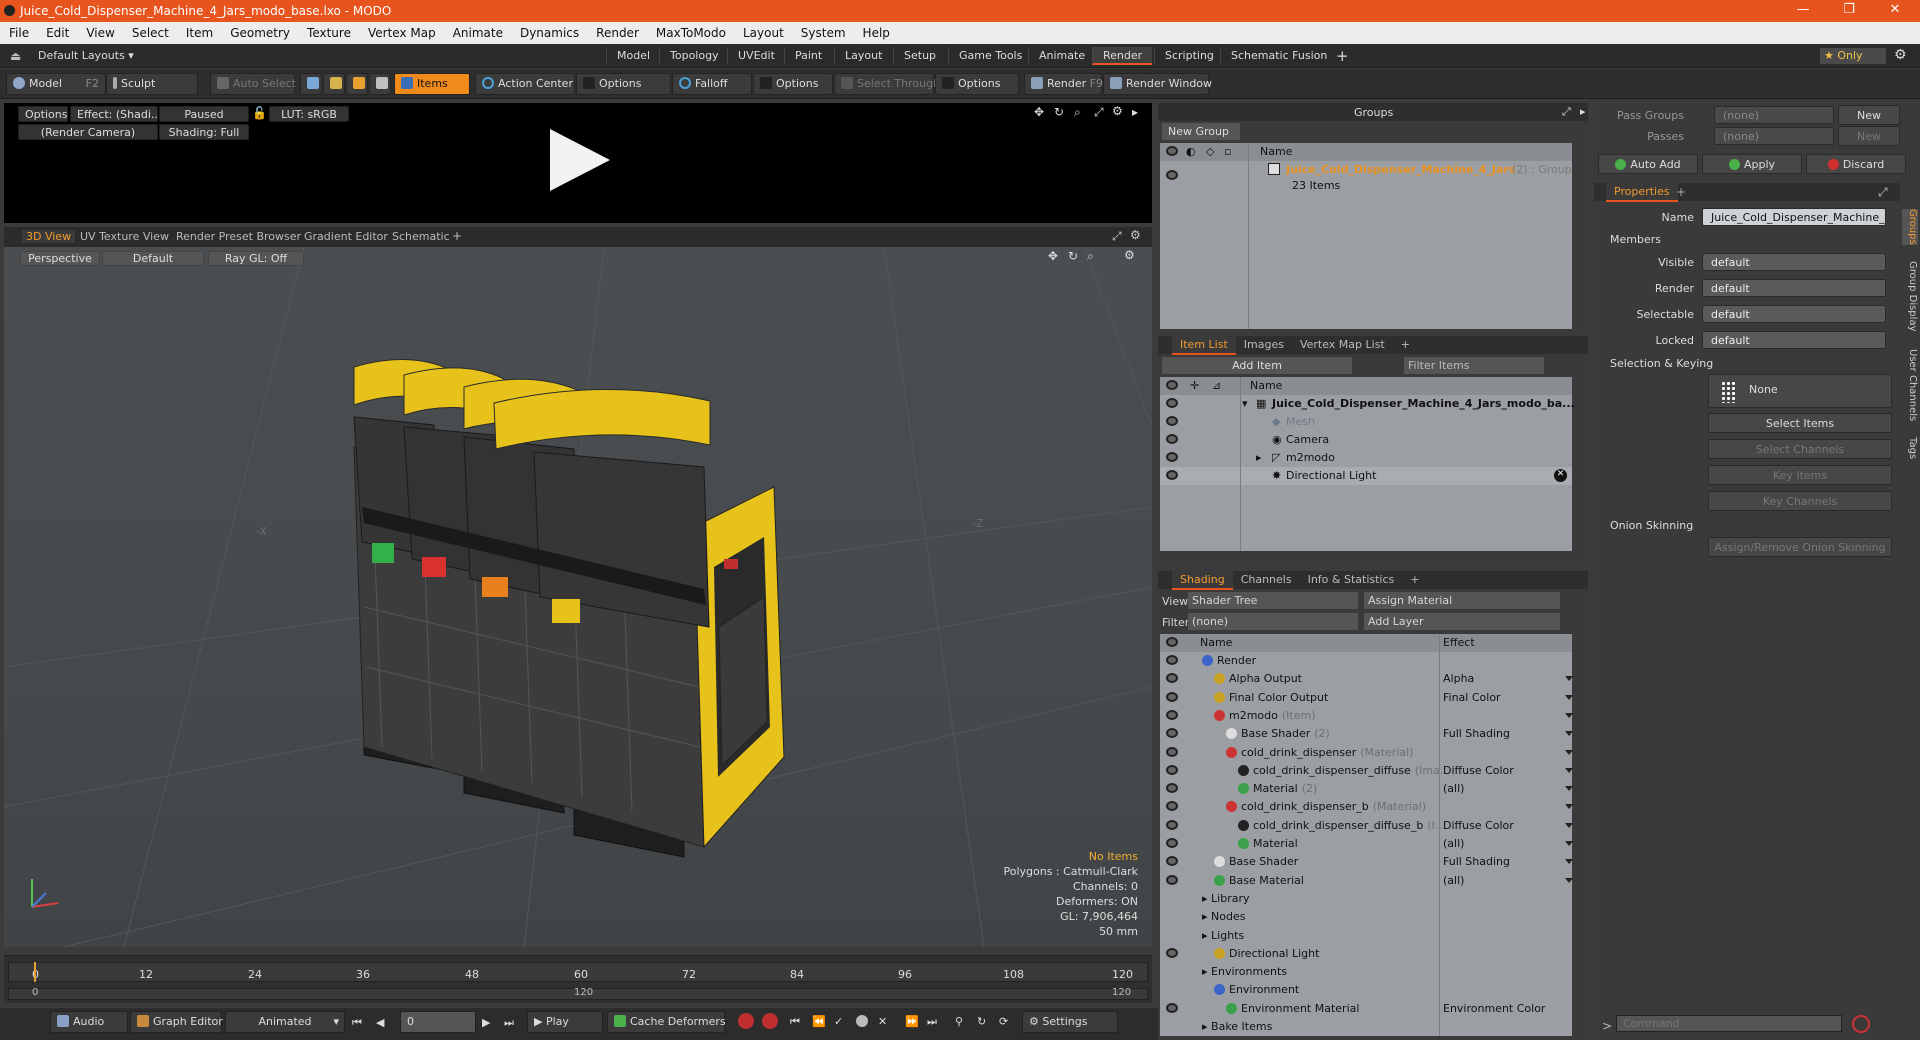  I want to click on shader-row: Base Shader Full Shading, so click(1366, 862).